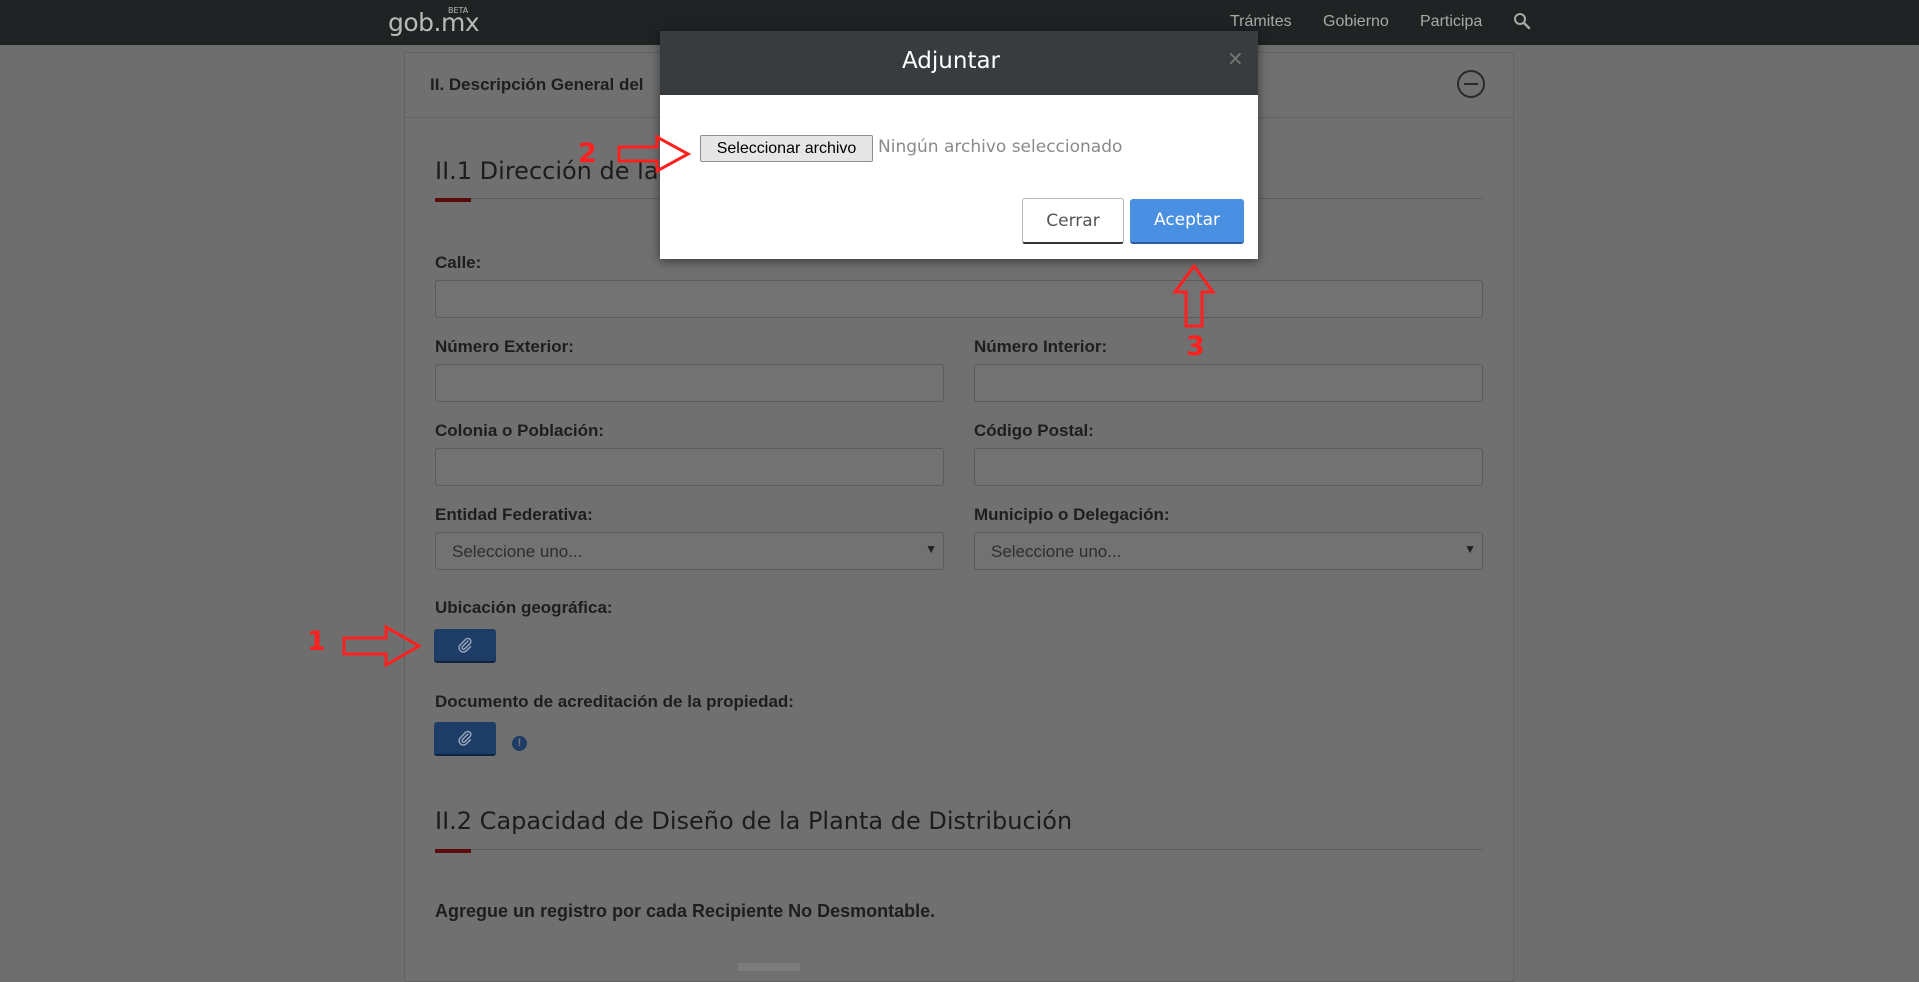 The height and width of the screenshot is (982, 1919). What do you see at coordinates (1451, 22) in the screenshot?
I see `nav-link-participa: Participa` at bounding box center [1451, 22].